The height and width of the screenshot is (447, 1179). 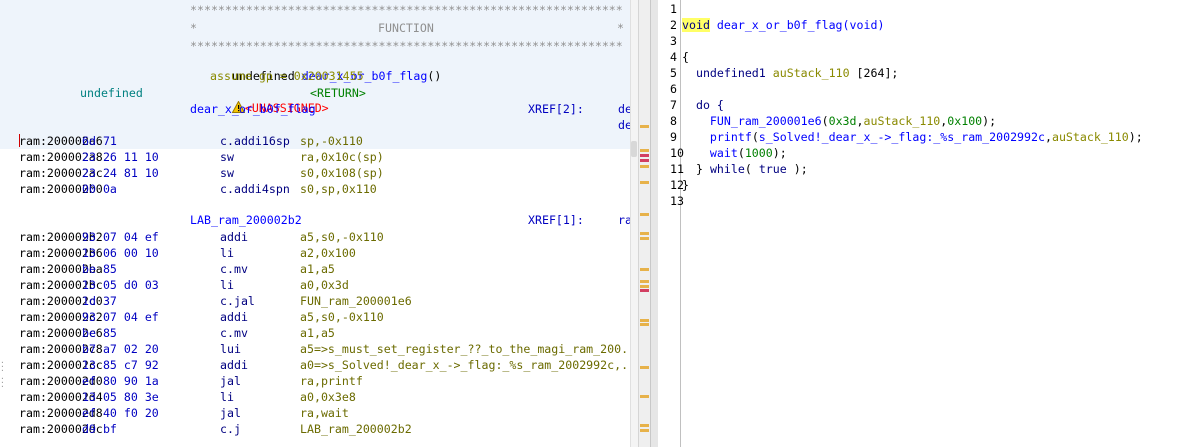 What do you see at coordinates (120, 381) in the screenshot?
I see `instruction-bytes: ef 80 90 1a` at bounding box center [120, 381].